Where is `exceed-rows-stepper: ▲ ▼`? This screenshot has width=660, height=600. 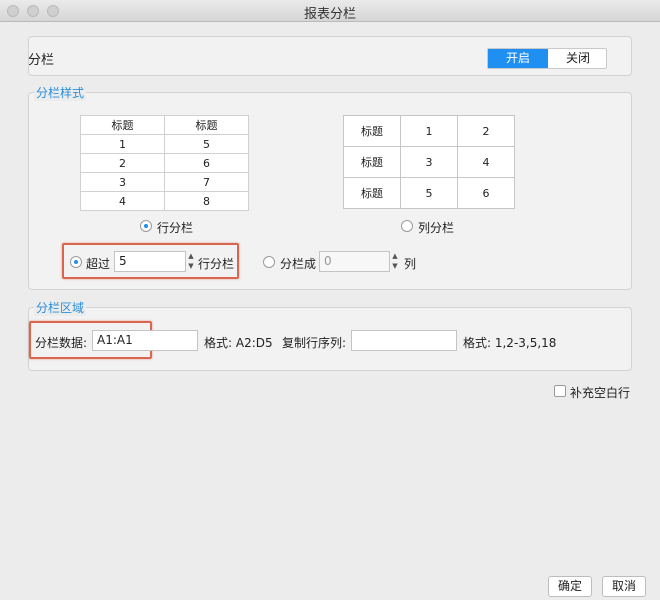
exceed-rows-stepper: ▲ ▼ is located at coordinates (191, 261).